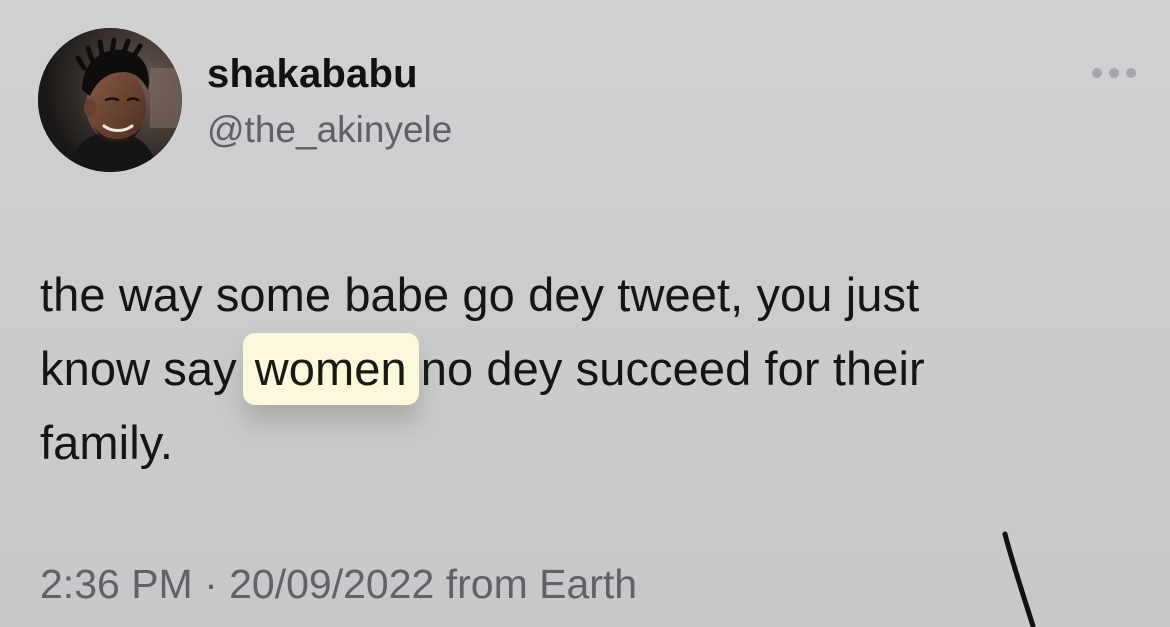 This screenshot has height=627, width=1170. Describe the element at coordinates (480, 294) in the screenshot. I see `tweet-text-line: the way some babe go dey tweet, you just` at that location.